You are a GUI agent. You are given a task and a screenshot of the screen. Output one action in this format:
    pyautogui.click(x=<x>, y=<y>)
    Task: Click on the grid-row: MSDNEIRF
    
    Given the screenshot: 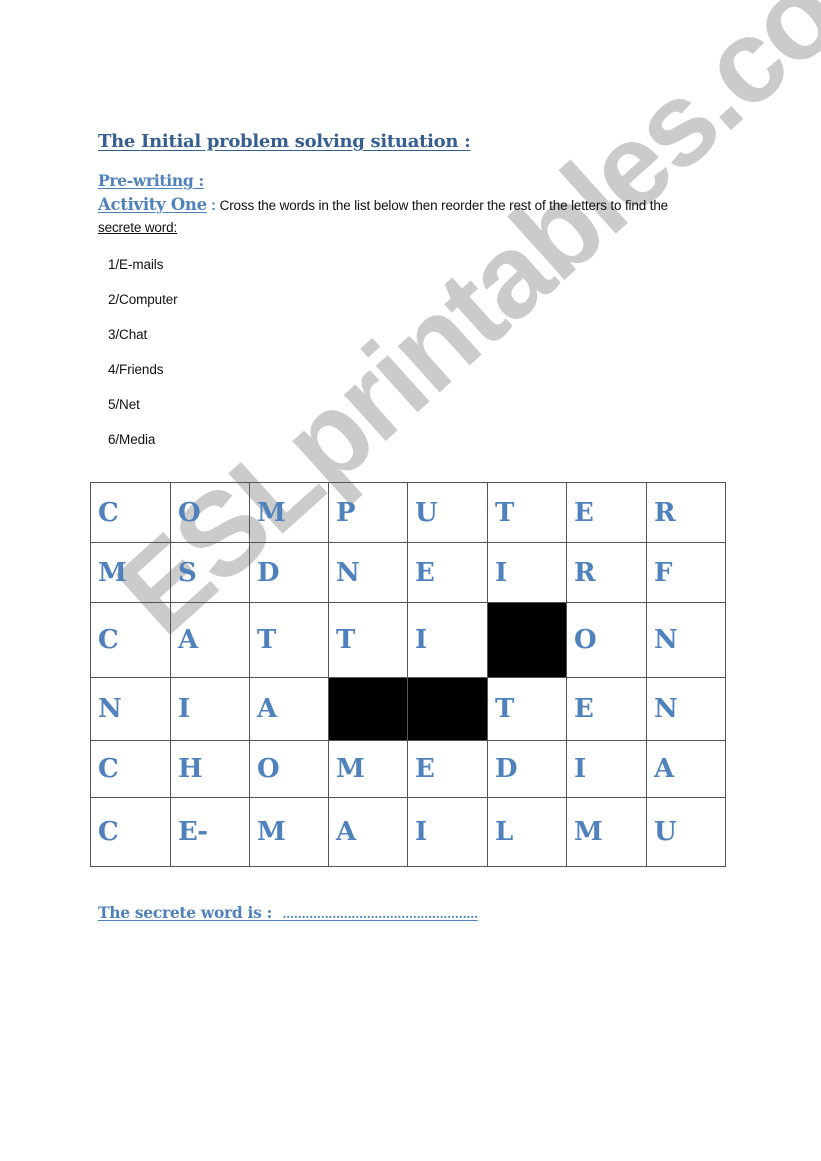 What is the action you would take?
    pyautogui.click(x=408, y=572)
    